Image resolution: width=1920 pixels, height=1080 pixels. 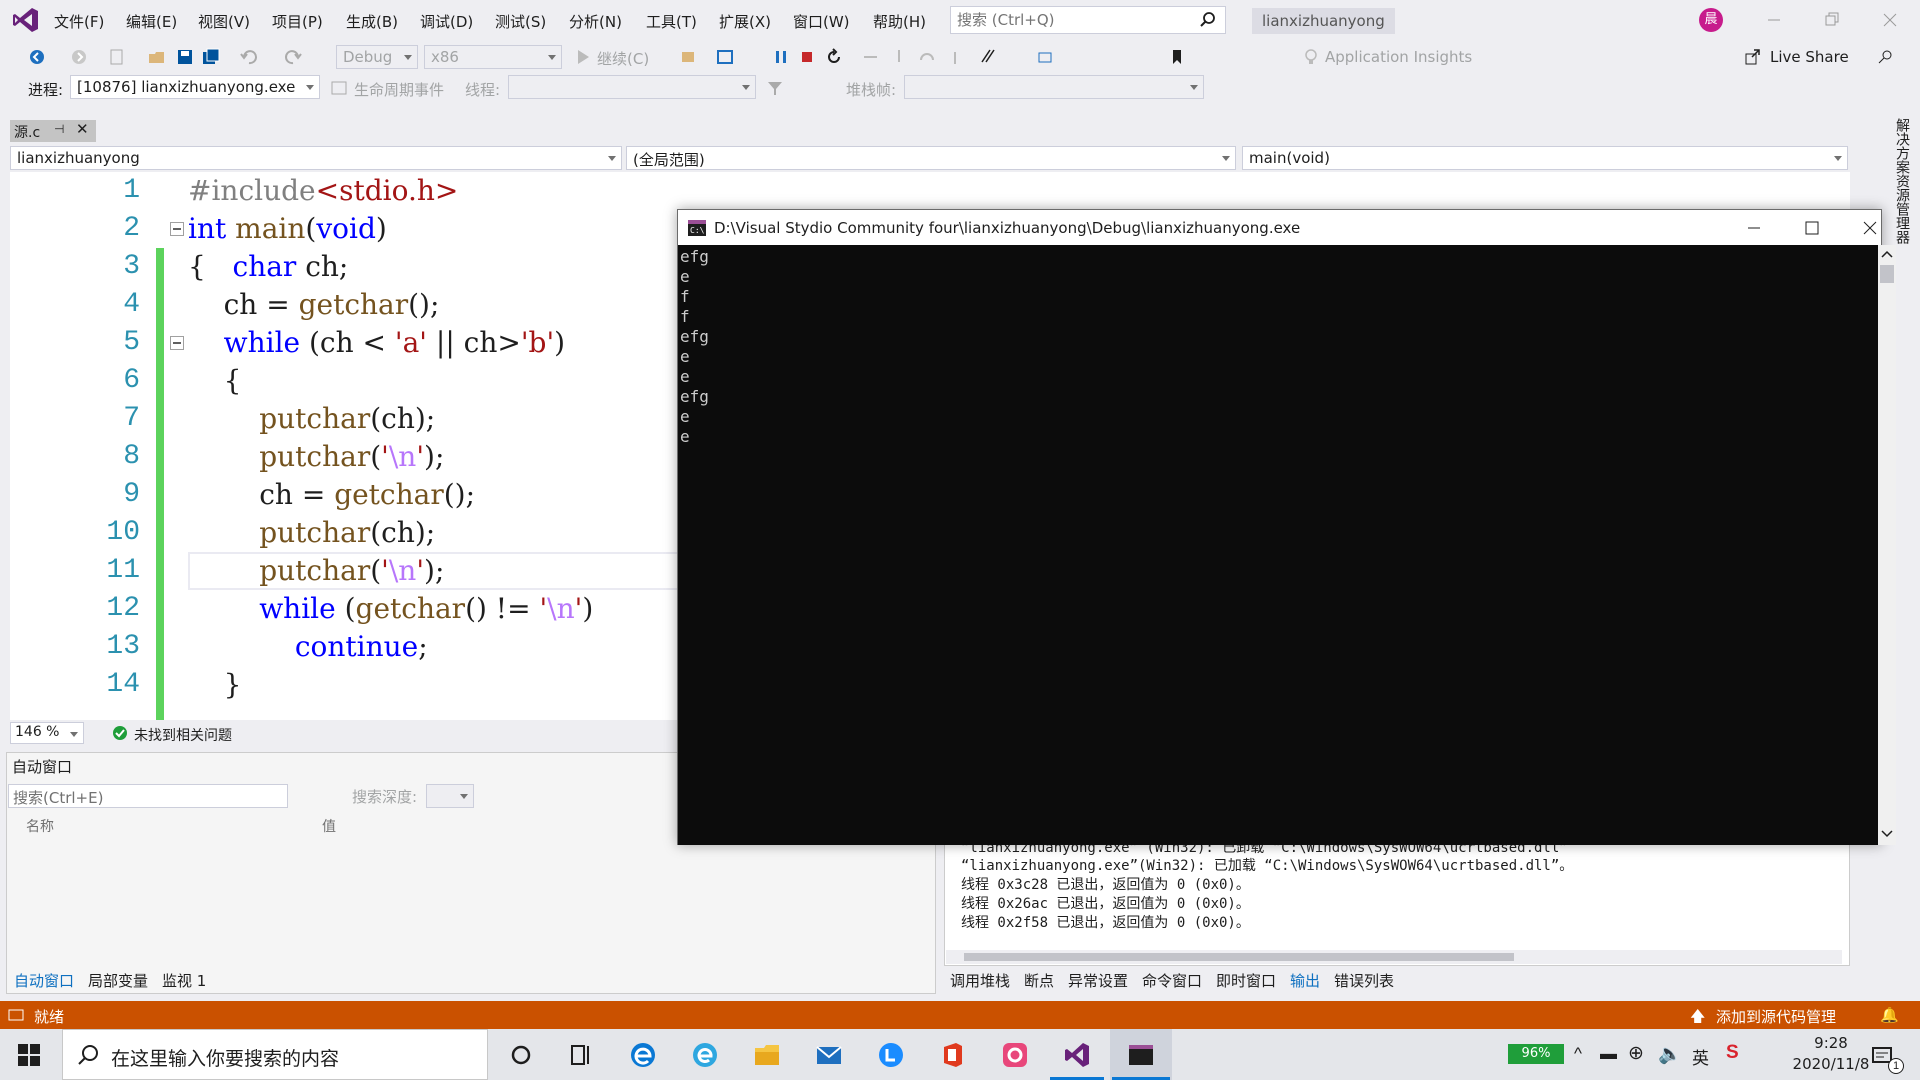 I want to click on save-all-icon, so click(x=211, y=57).